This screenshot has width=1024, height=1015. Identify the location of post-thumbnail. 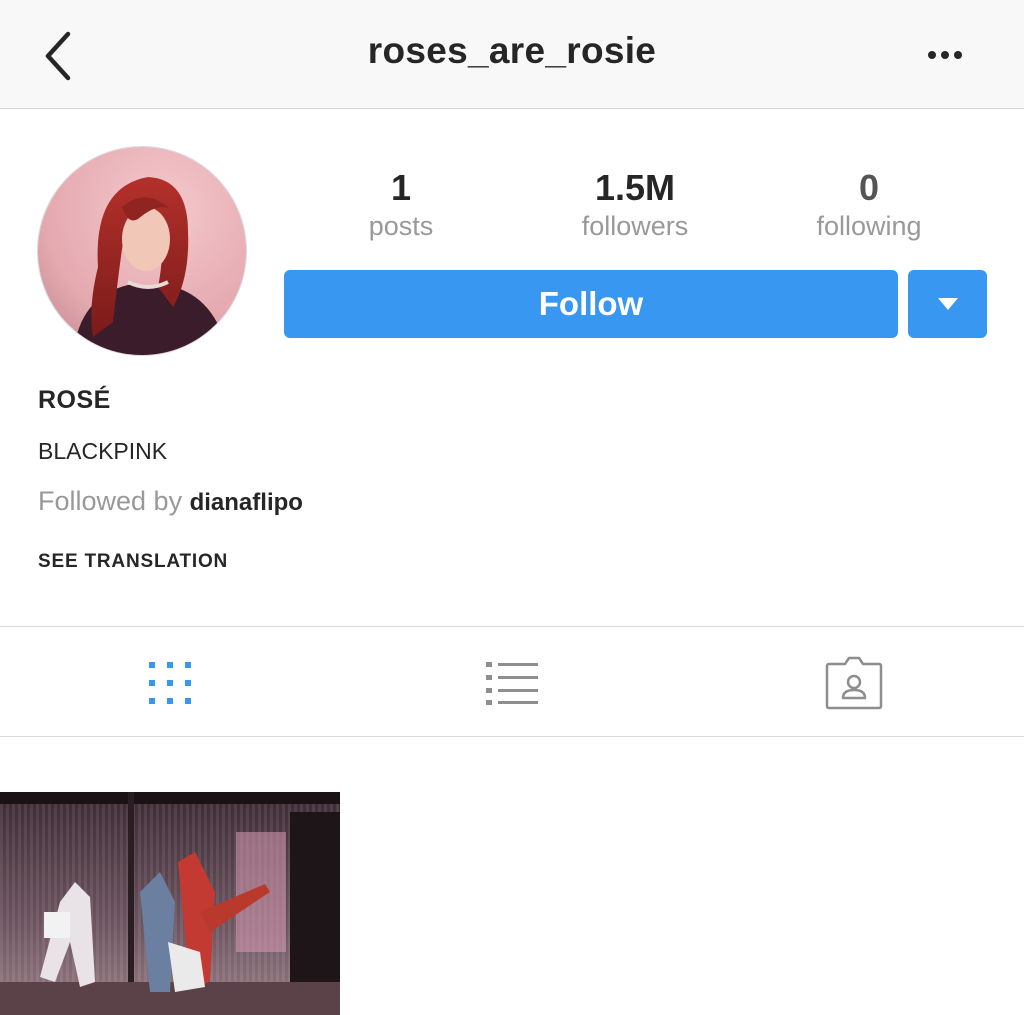
(170, 903).